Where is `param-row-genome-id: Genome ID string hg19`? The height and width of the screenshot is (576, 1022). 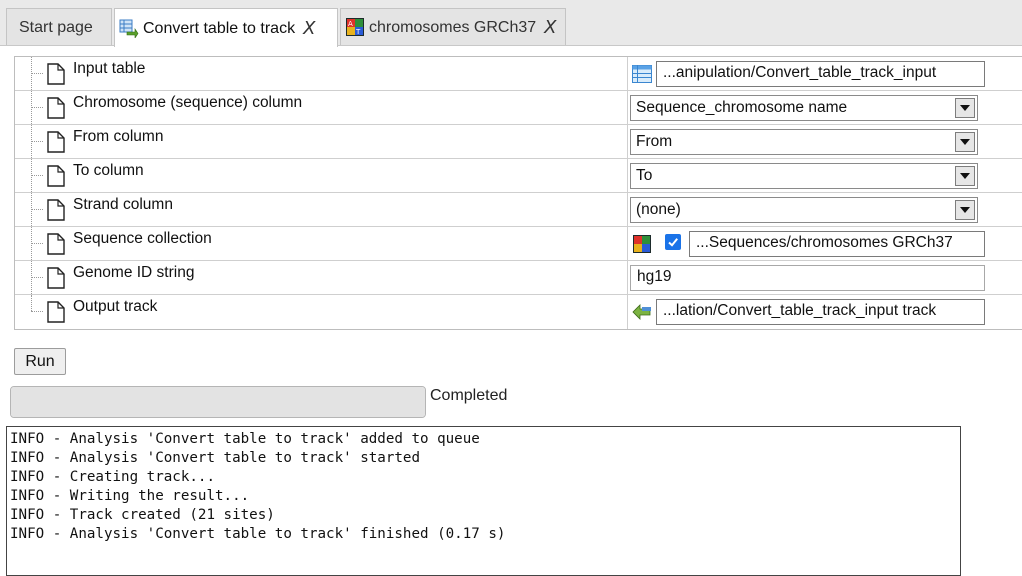
param-row-genome-id: Genome ID string hg19 is located at coordinates (518, 278).